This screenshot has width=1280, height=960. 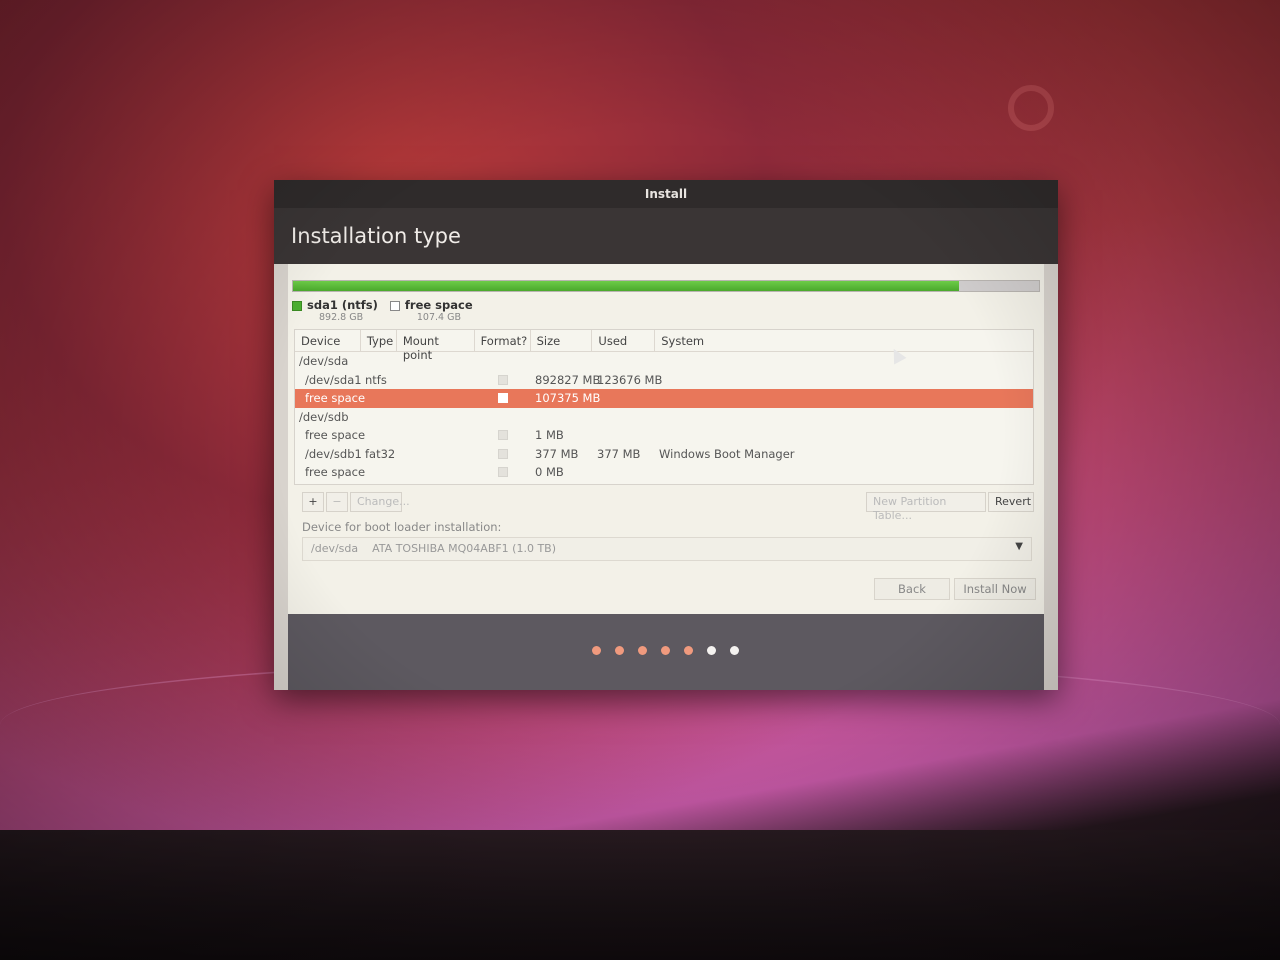 I want to click on legend-size: 892.8 GB, so click(x=341, y=317).